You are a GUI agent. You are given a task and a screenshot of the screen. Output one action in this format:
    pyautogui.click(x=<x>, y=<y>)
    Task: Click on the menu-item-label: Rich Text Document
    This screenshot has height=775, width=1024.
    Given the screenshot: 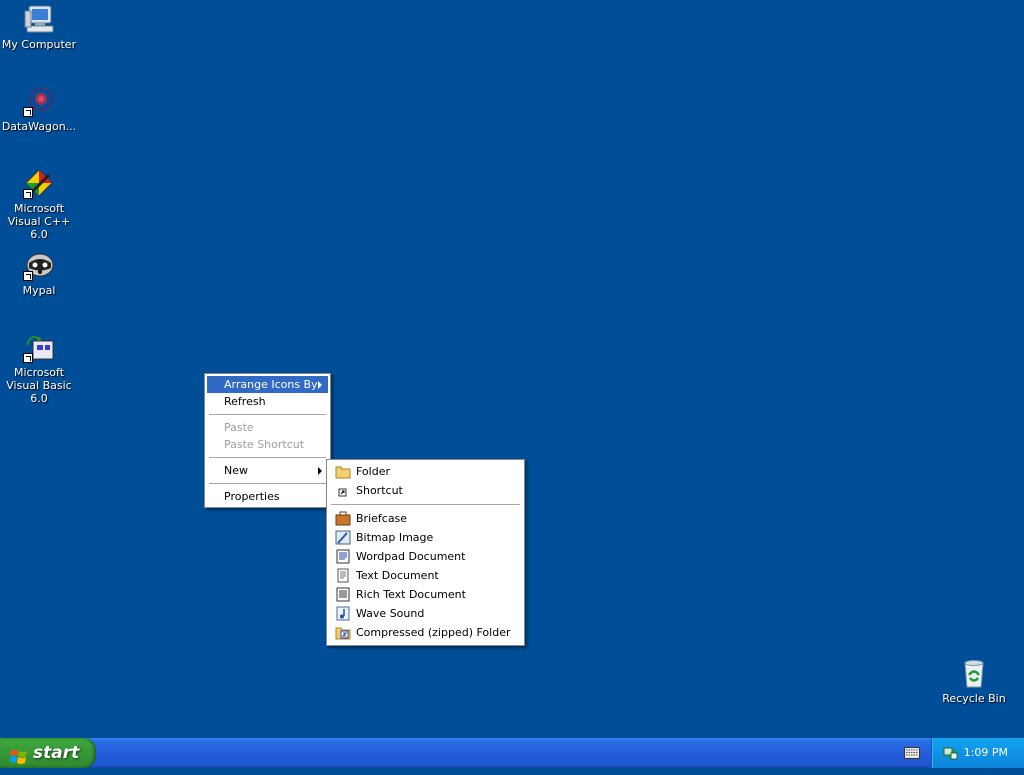 What is the action you would take?
    pyautogui.click(x=411, y=594)
    